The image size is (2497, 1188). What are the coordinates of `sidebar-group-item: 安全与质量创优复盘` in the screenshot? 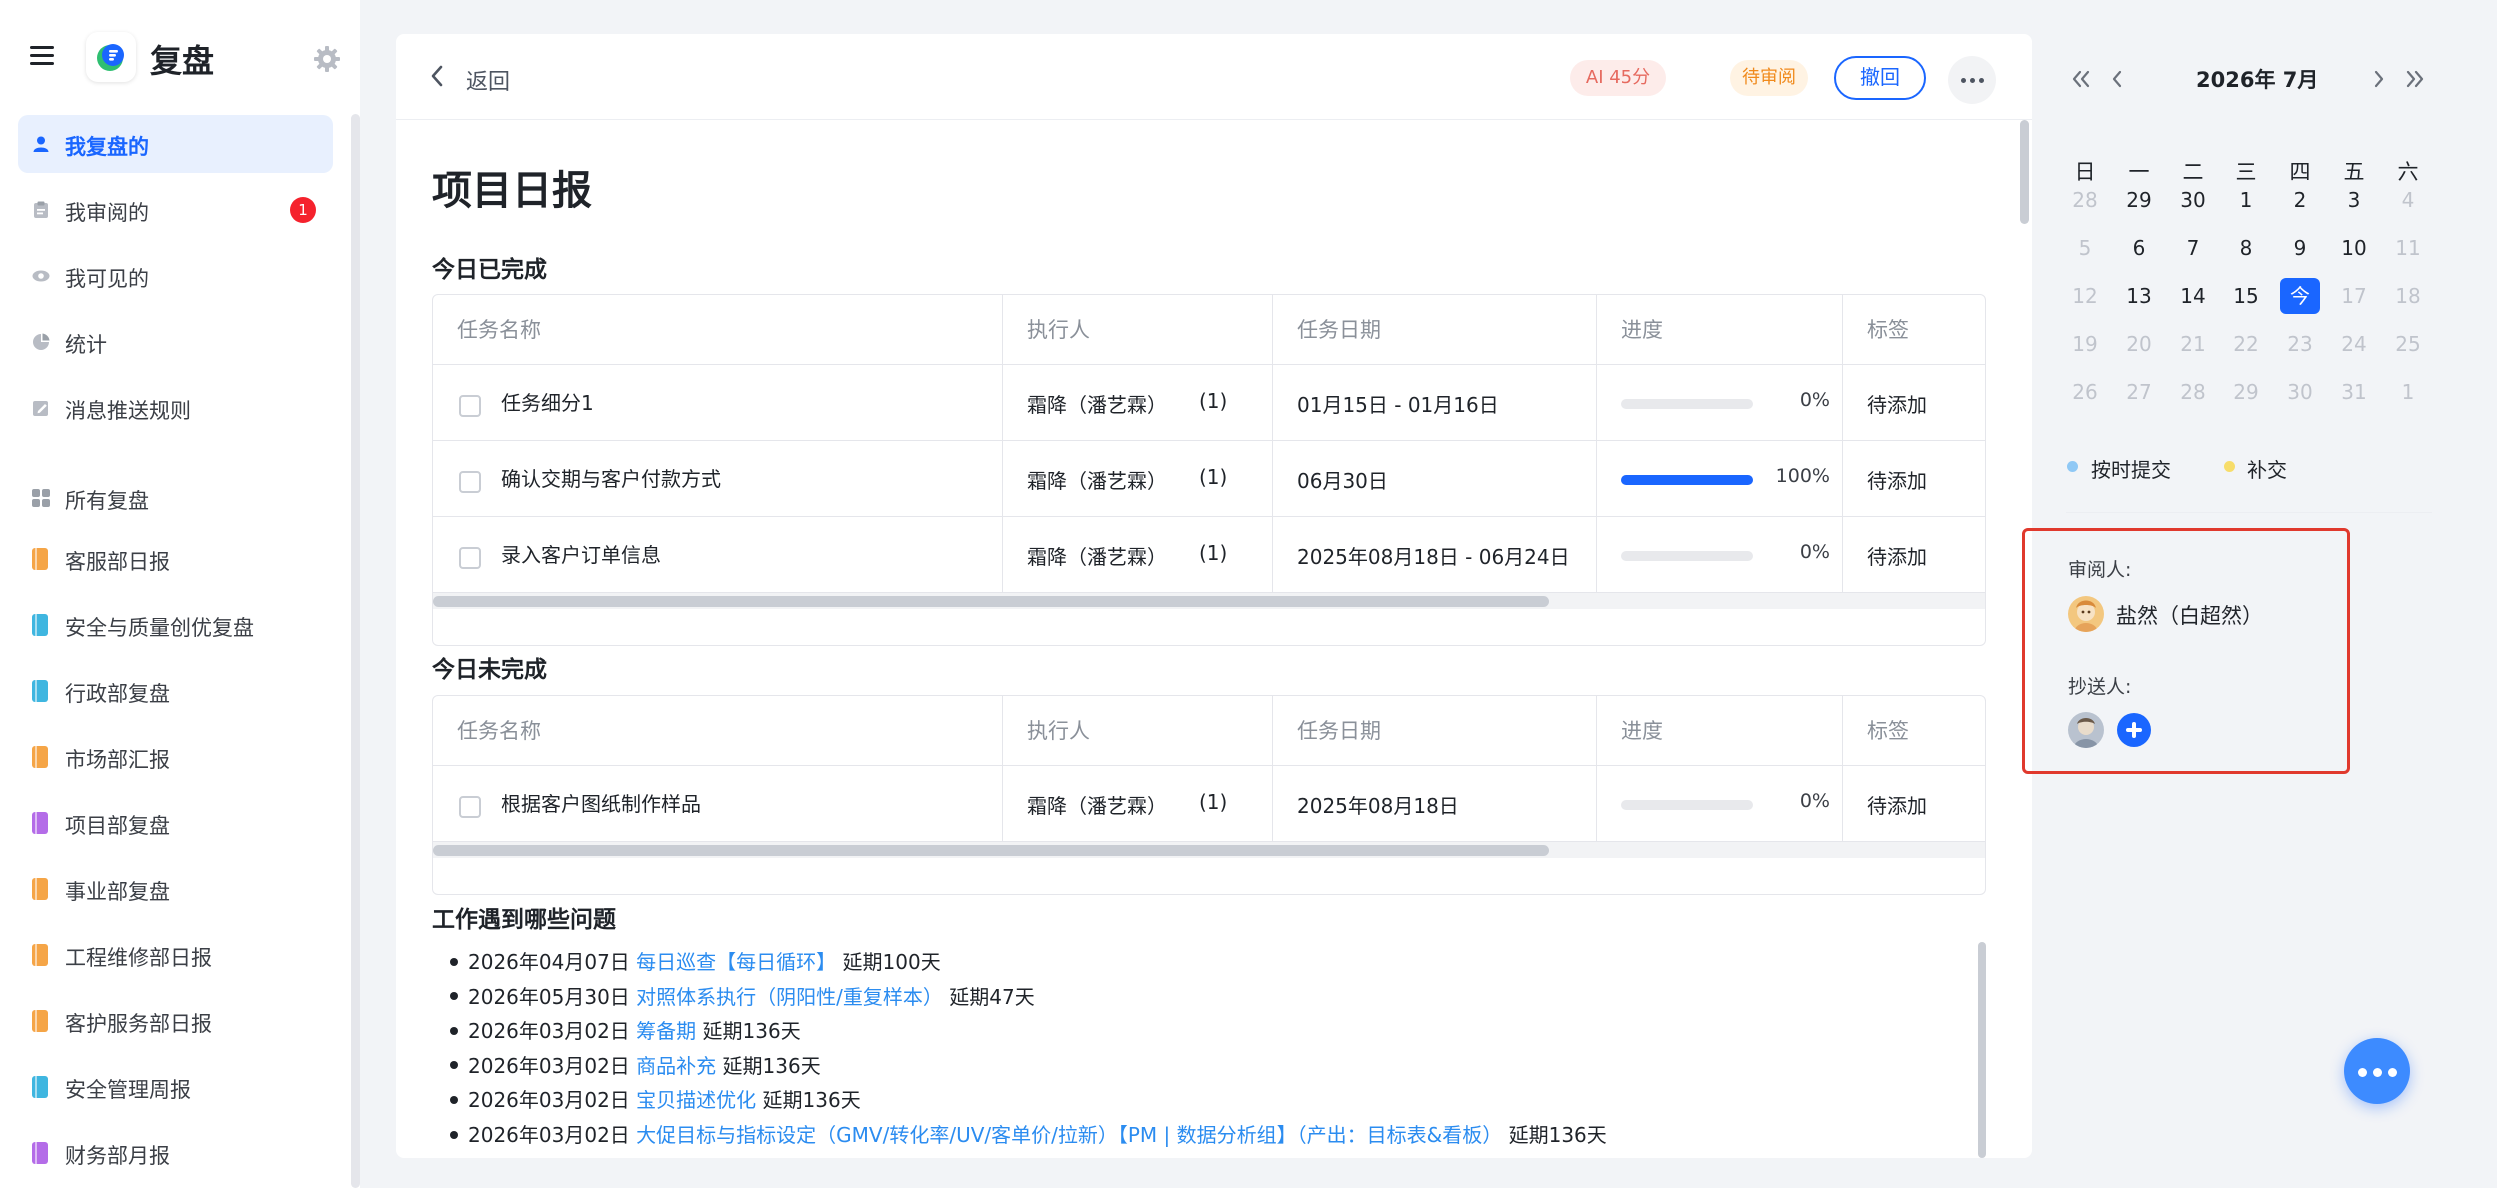 It's located at (175, 625).